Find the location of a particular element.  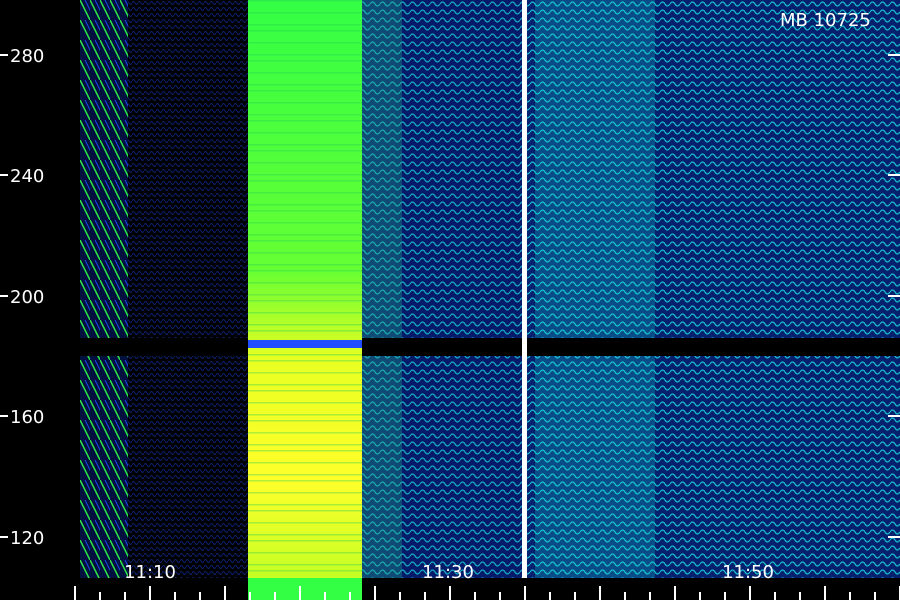

station-stamp: MB 10725 is located at coordinates (825, 20).